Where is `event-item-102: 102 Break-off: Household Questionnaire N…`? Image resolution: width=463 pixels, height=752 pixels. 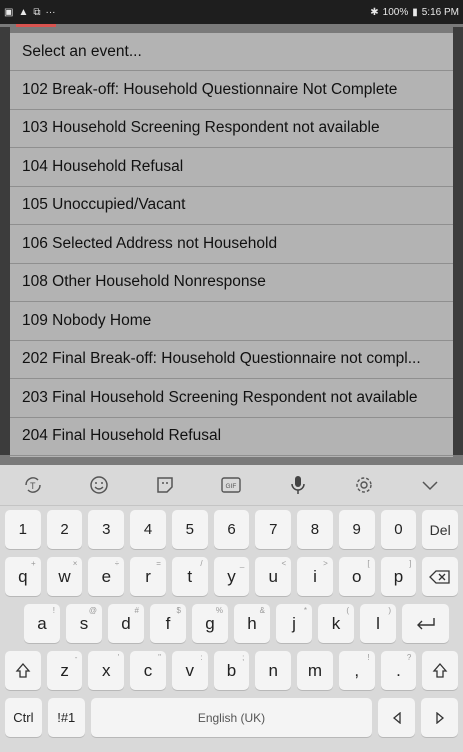 event-item-102: 102 Break-off: Household Questionnaire N… is located at coordinates (231, 90).